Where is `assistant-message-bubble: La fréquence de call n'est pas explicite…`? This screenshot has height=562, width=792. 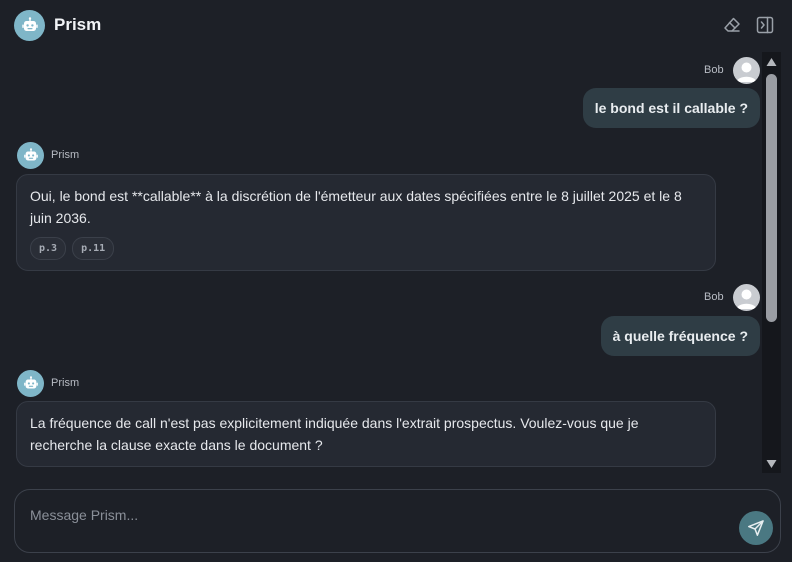 assistant-message-bubble: La fréquence de call n'est pas explicite… is located at coordinates (366, 434).